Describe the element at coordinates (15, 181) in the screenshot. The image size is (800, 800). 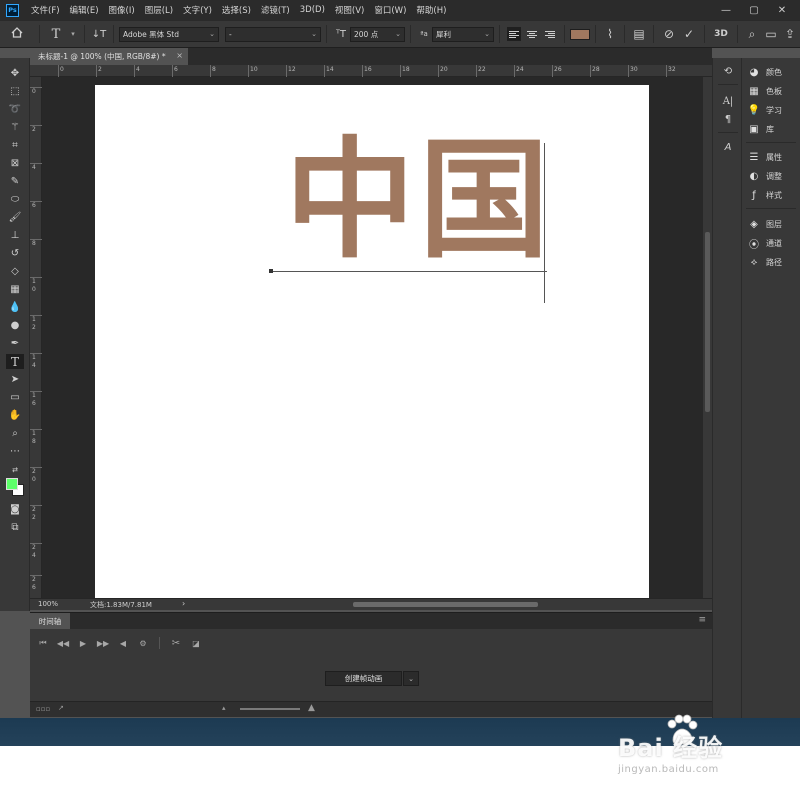
I see `eyedropper-tool-icon: ✎` at that location.